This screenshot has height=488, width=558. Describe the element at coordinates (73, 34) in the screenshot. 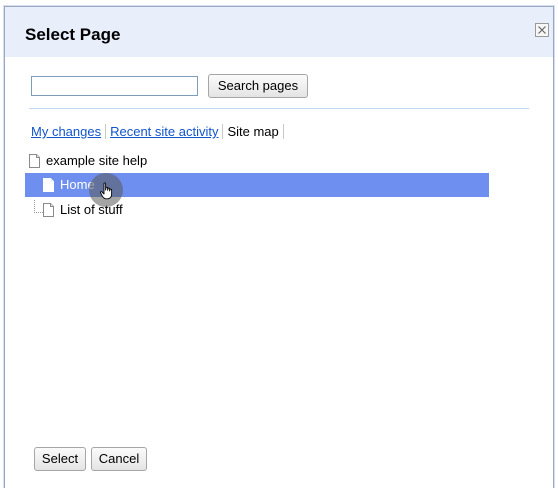

I see `dialog-title: Select Page` at that location.